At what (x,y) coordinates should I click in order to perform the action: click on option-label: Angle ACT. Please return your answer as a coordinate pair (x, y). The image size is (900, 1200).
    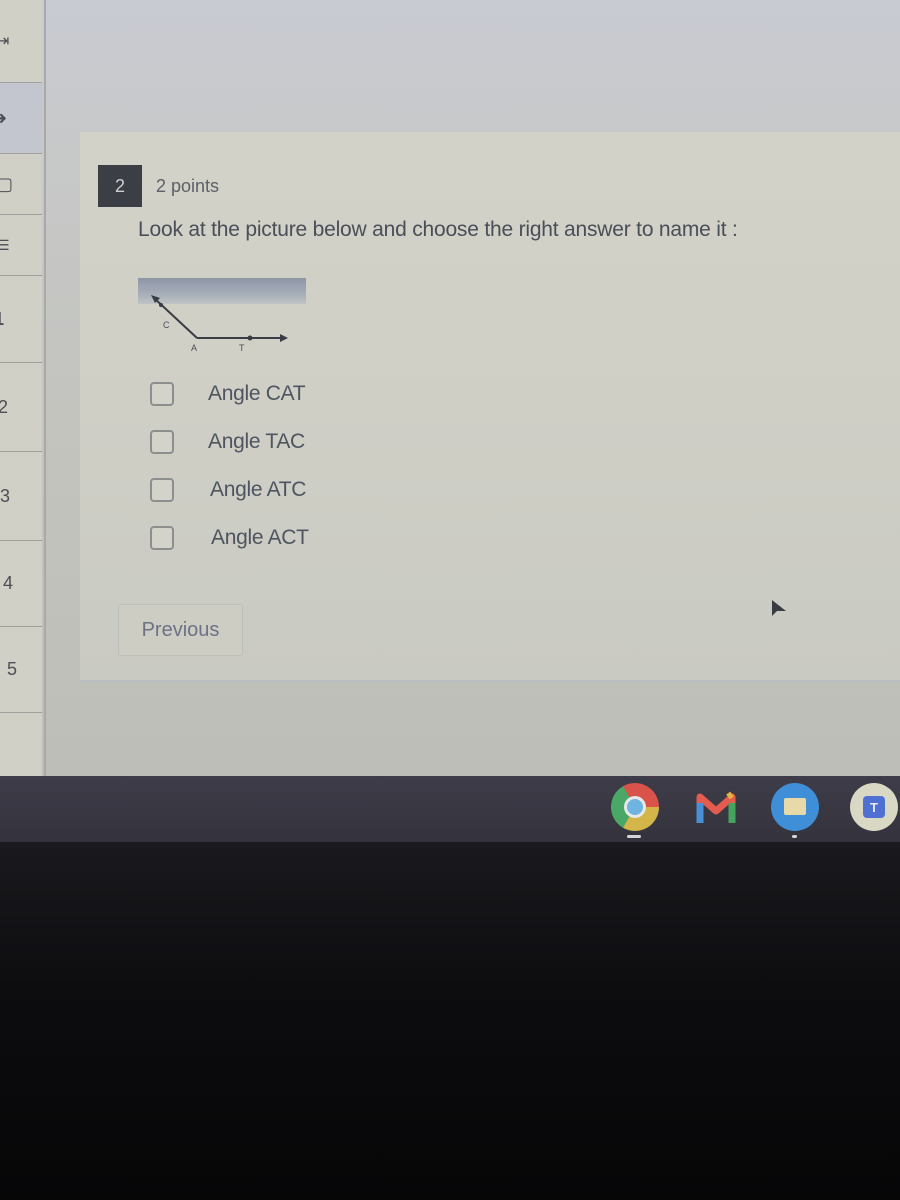
    Looking at the image, I should click on (260, 537).